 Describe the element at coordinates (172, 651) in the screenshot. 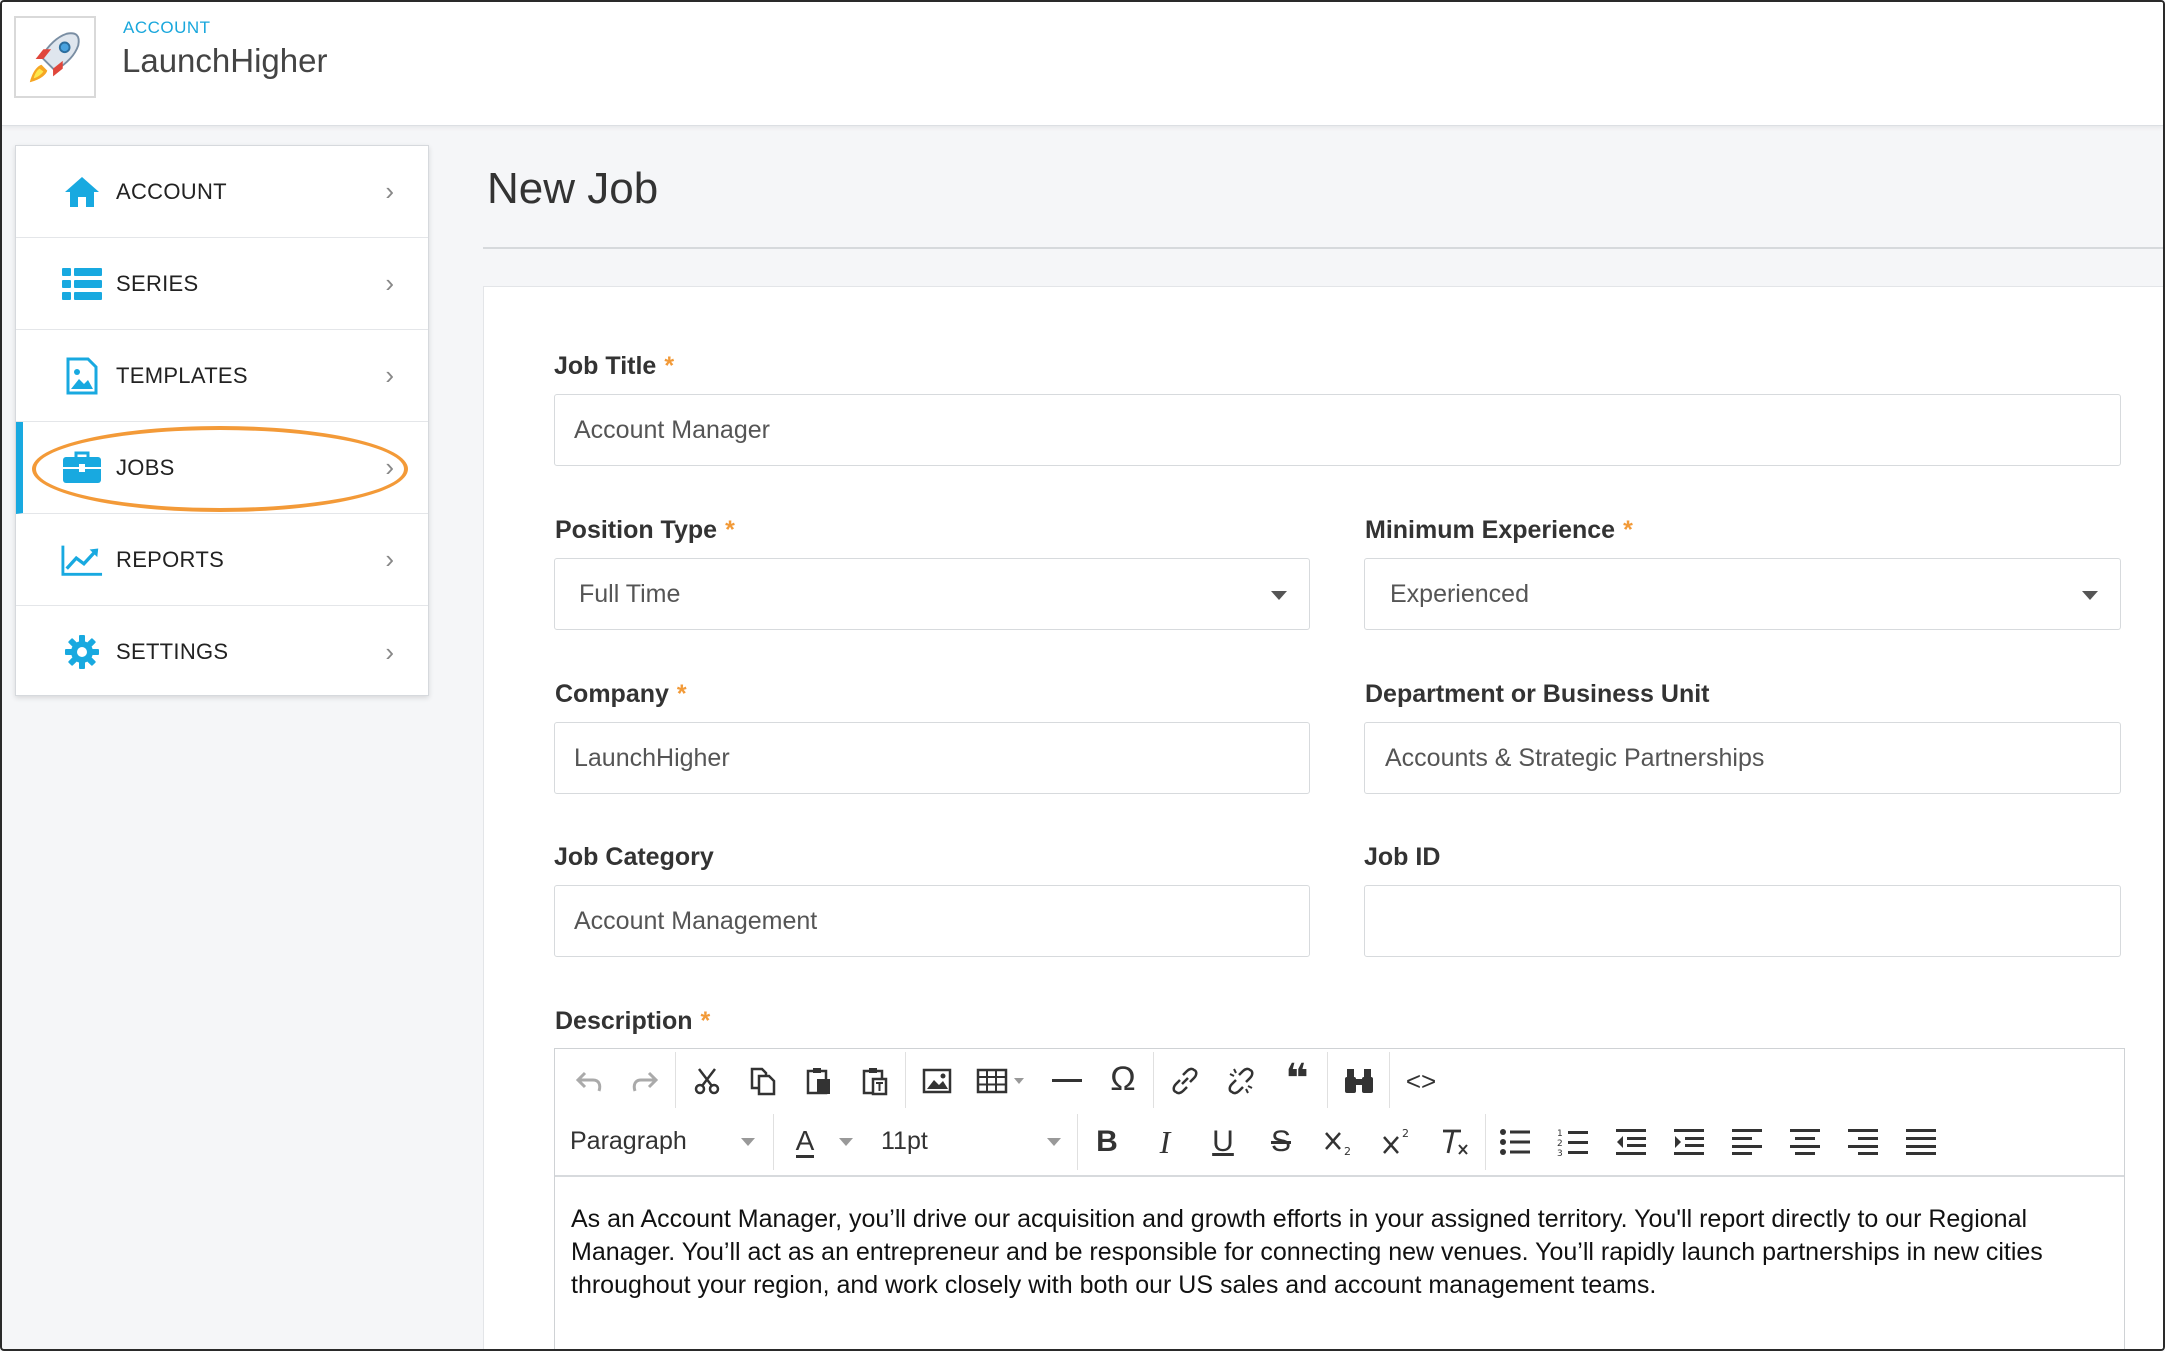

I see `sidebar-item-label: SETTINGS` at that location.